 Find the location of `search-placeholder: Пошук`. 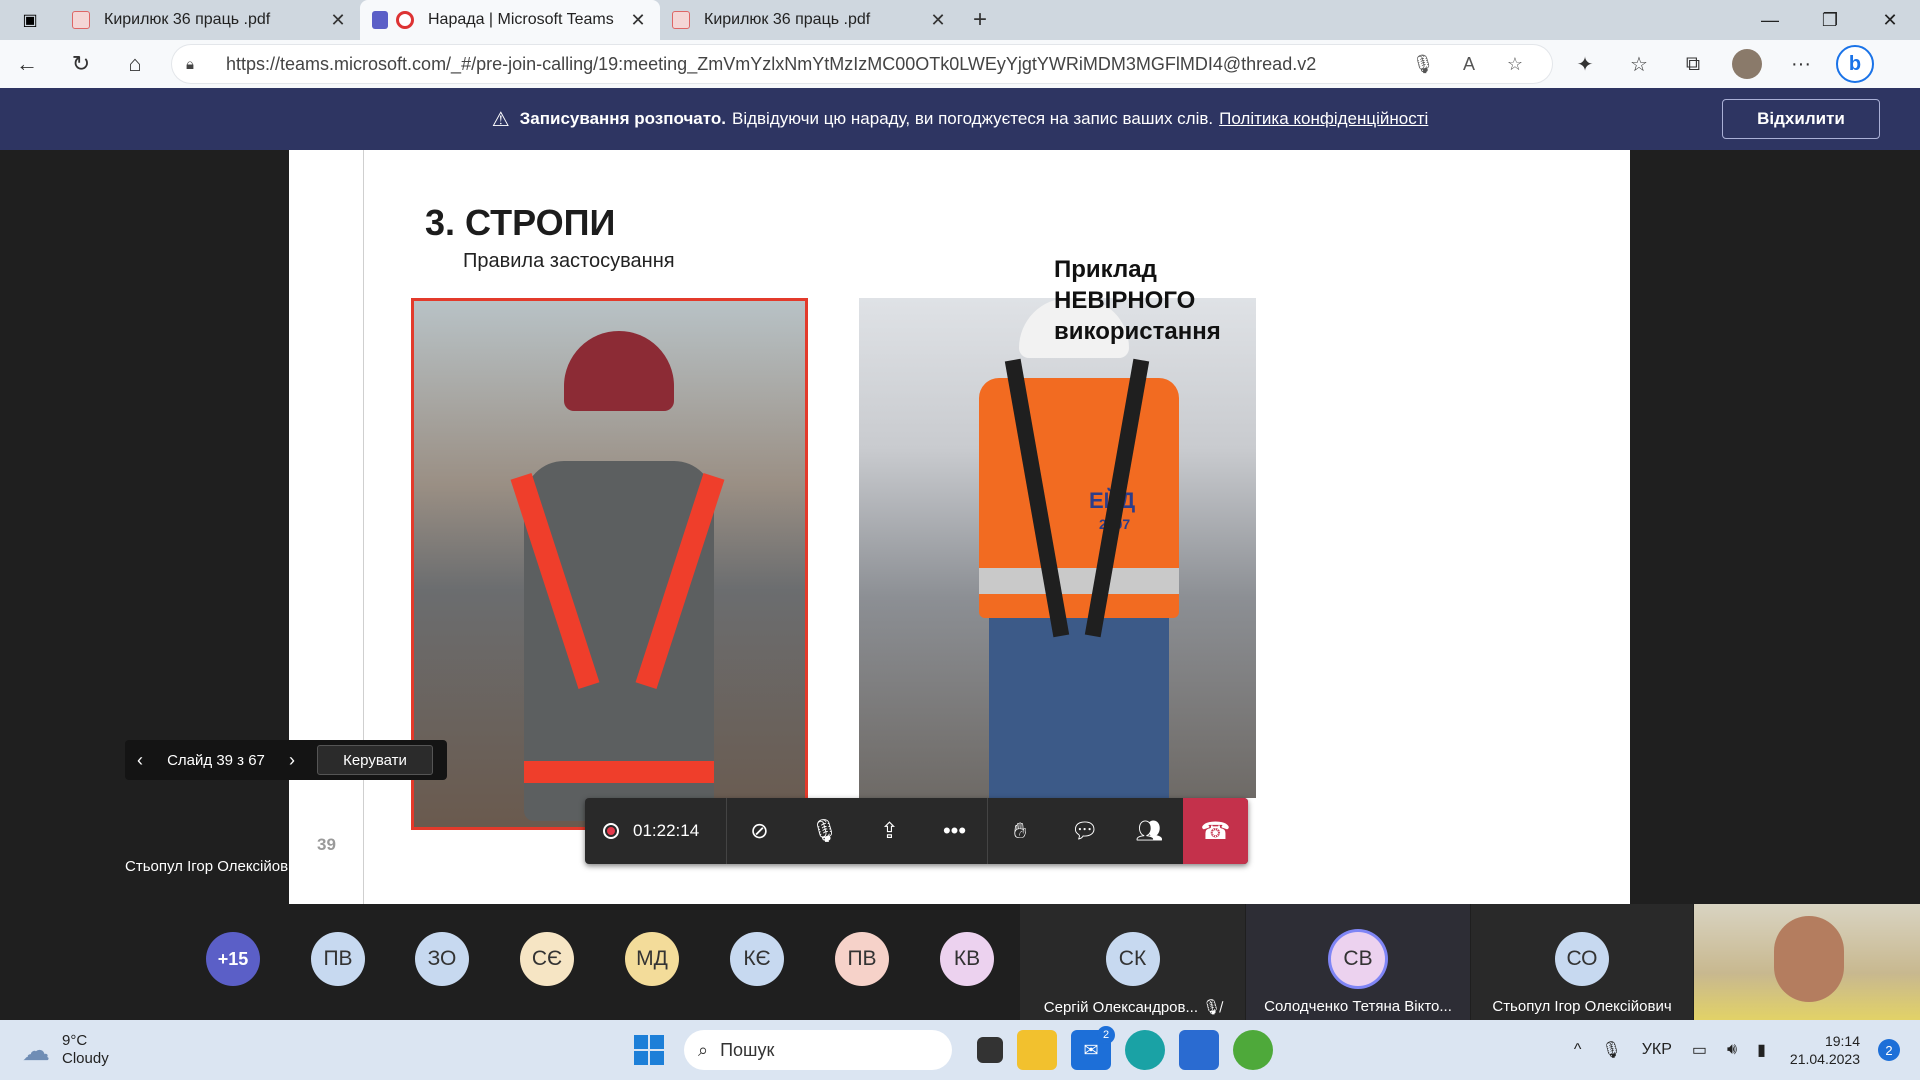

search-placeholder: Пошук is located at coordinates (747, 1049).